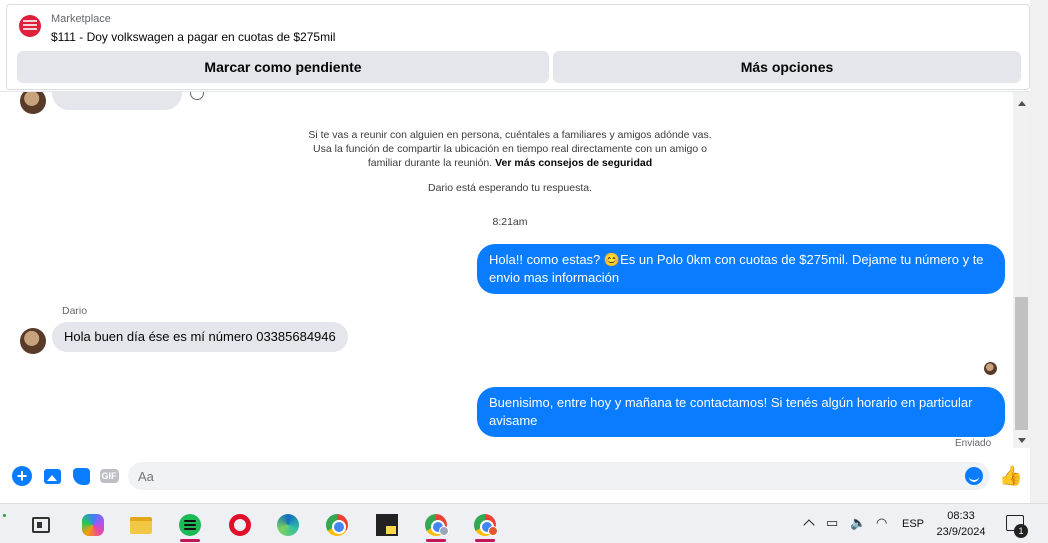 The image size is (1048, 543). Describe the element at coordinates (1021, 101) in the screenshot. I see `scroll-up-arrow-icon` at that location.